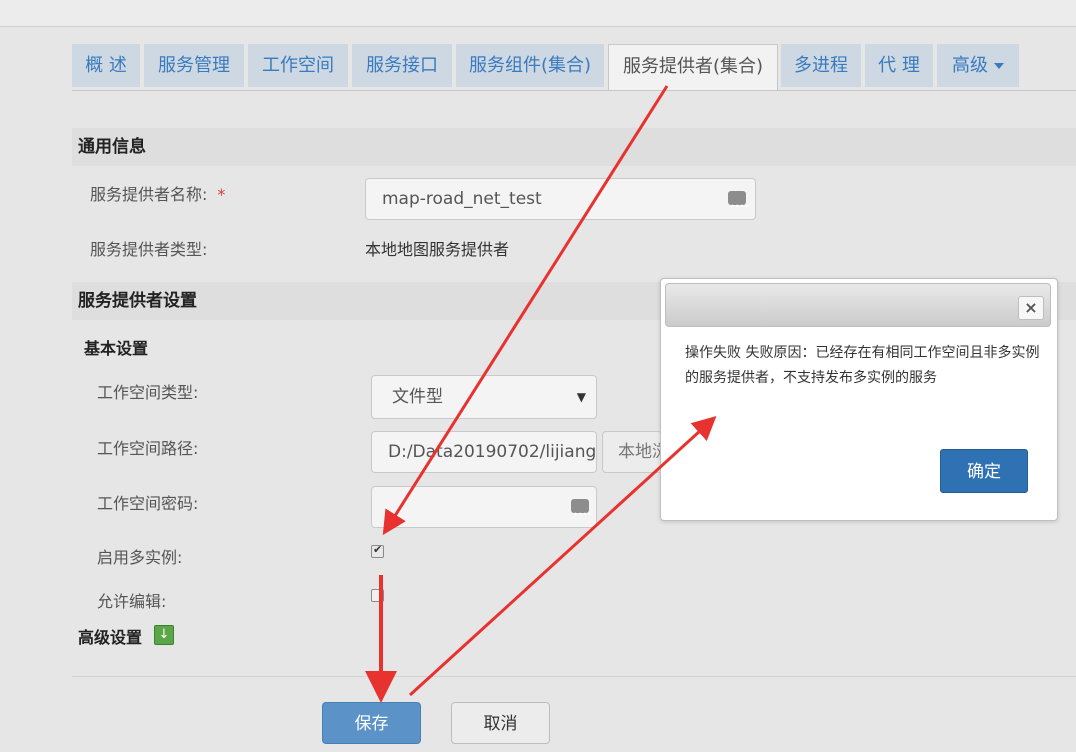 The width and height of the screenshot is (1076, 752). Describe the element at coordinates (574, 147) in the screenshot. I see `section-general-info: 通用信息` at that location.